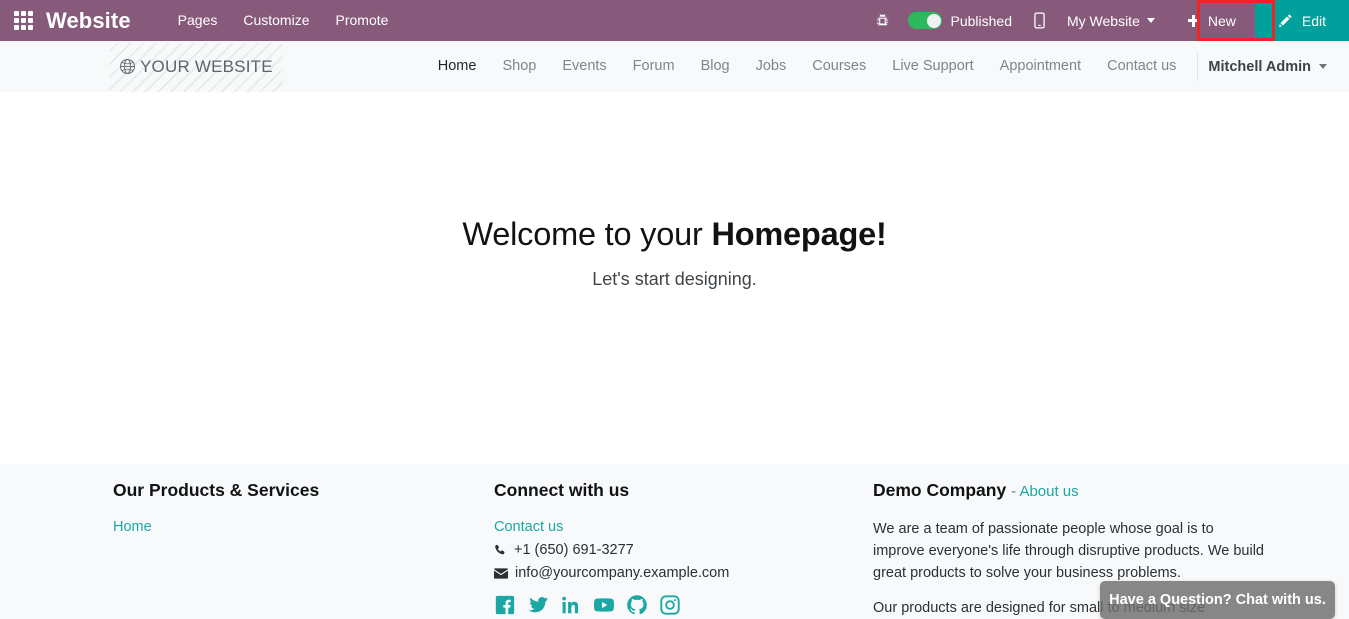 This screenshot has width=1349, height=619. What do you see at coordinates (457, 66) in the screenshot?
I see `site-nav-home: Home` at bounding box center [457, 66].